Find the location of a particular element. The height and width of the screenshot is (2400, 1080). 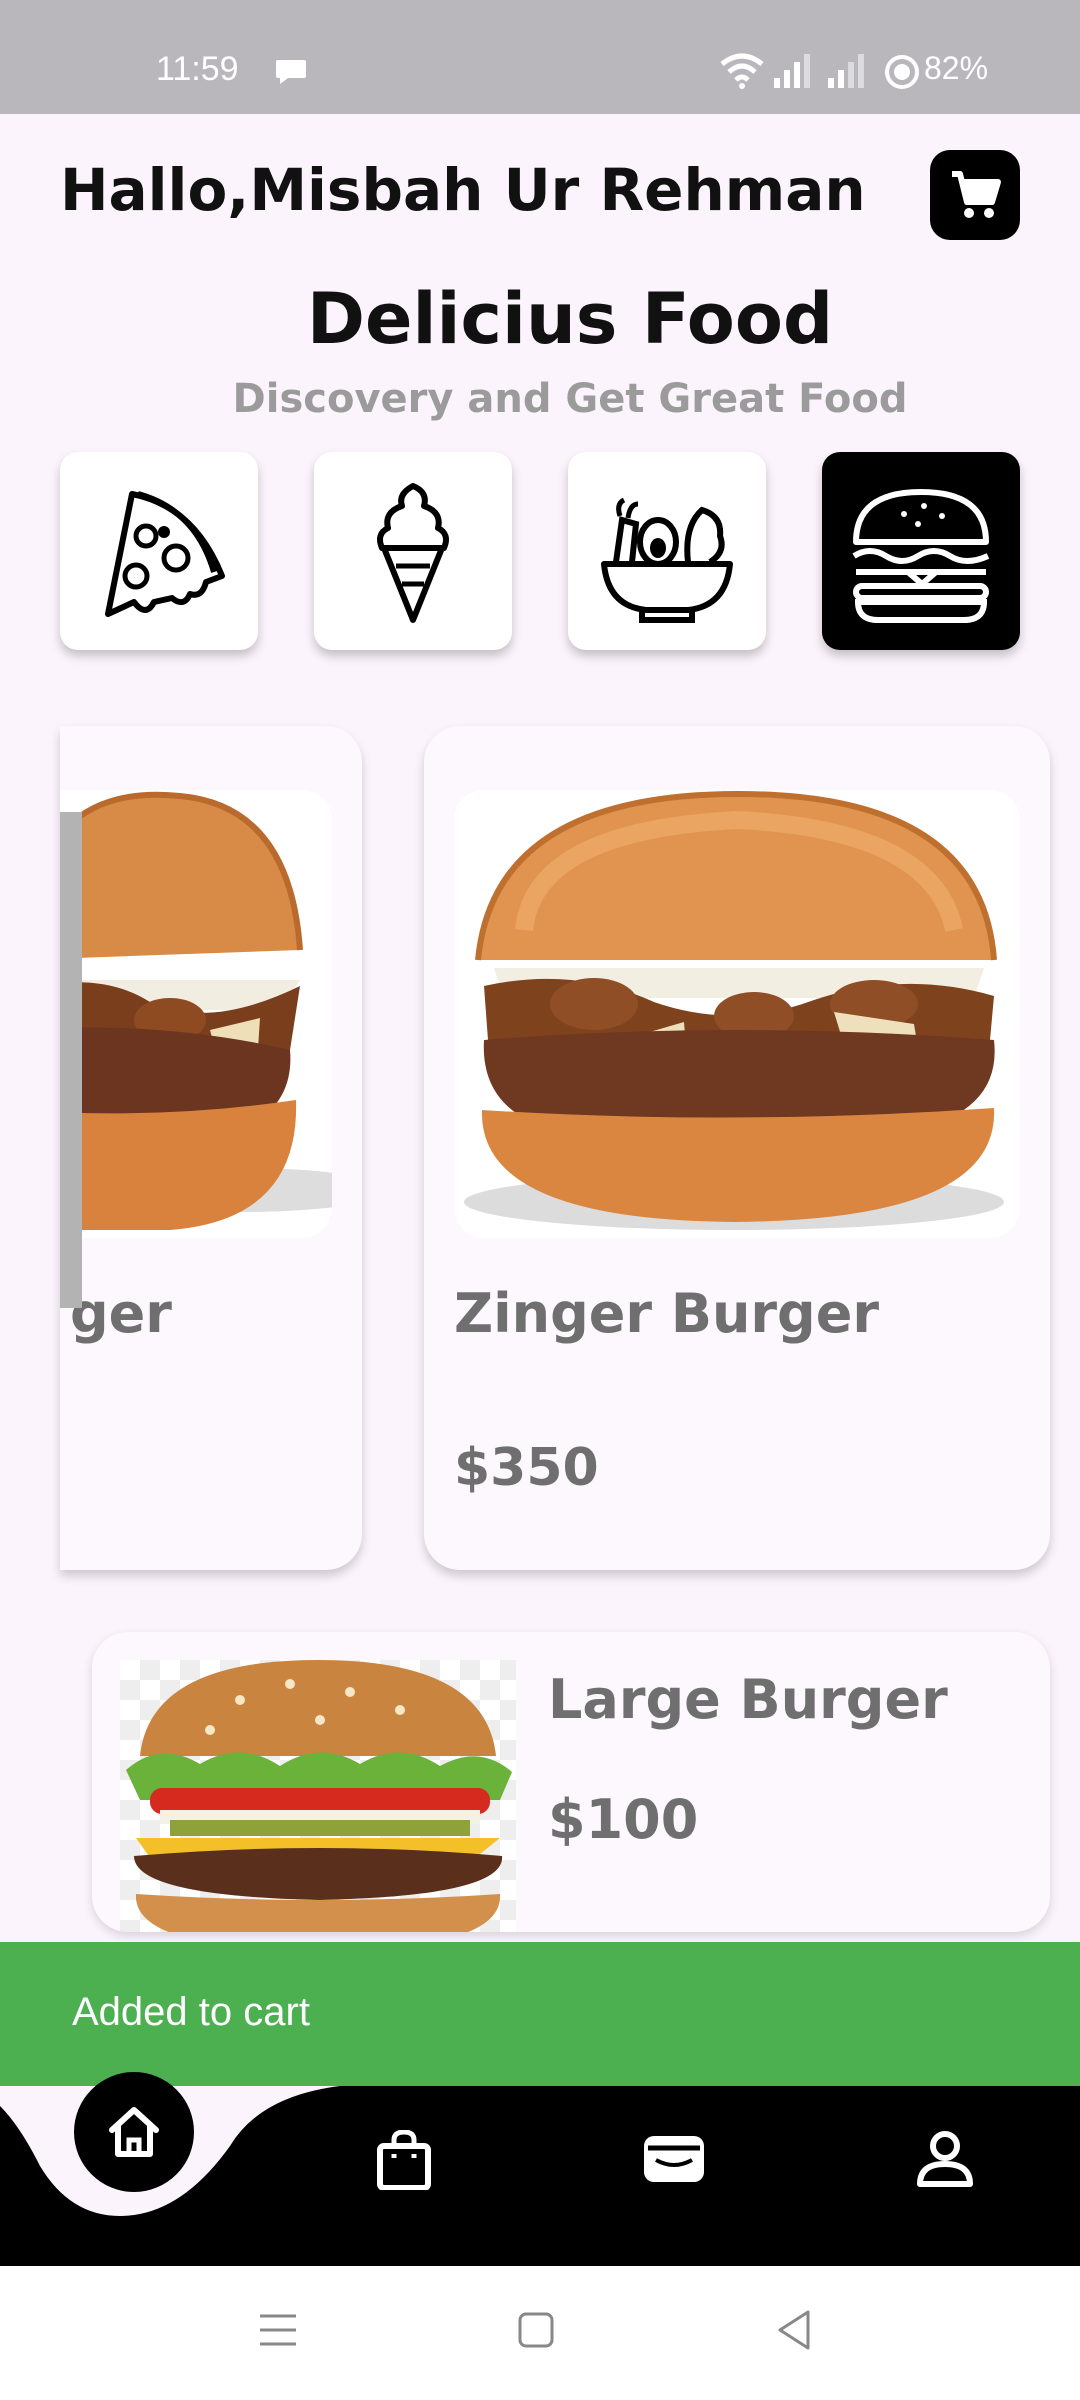

menu-icon is located at coordinates (278, 2330).